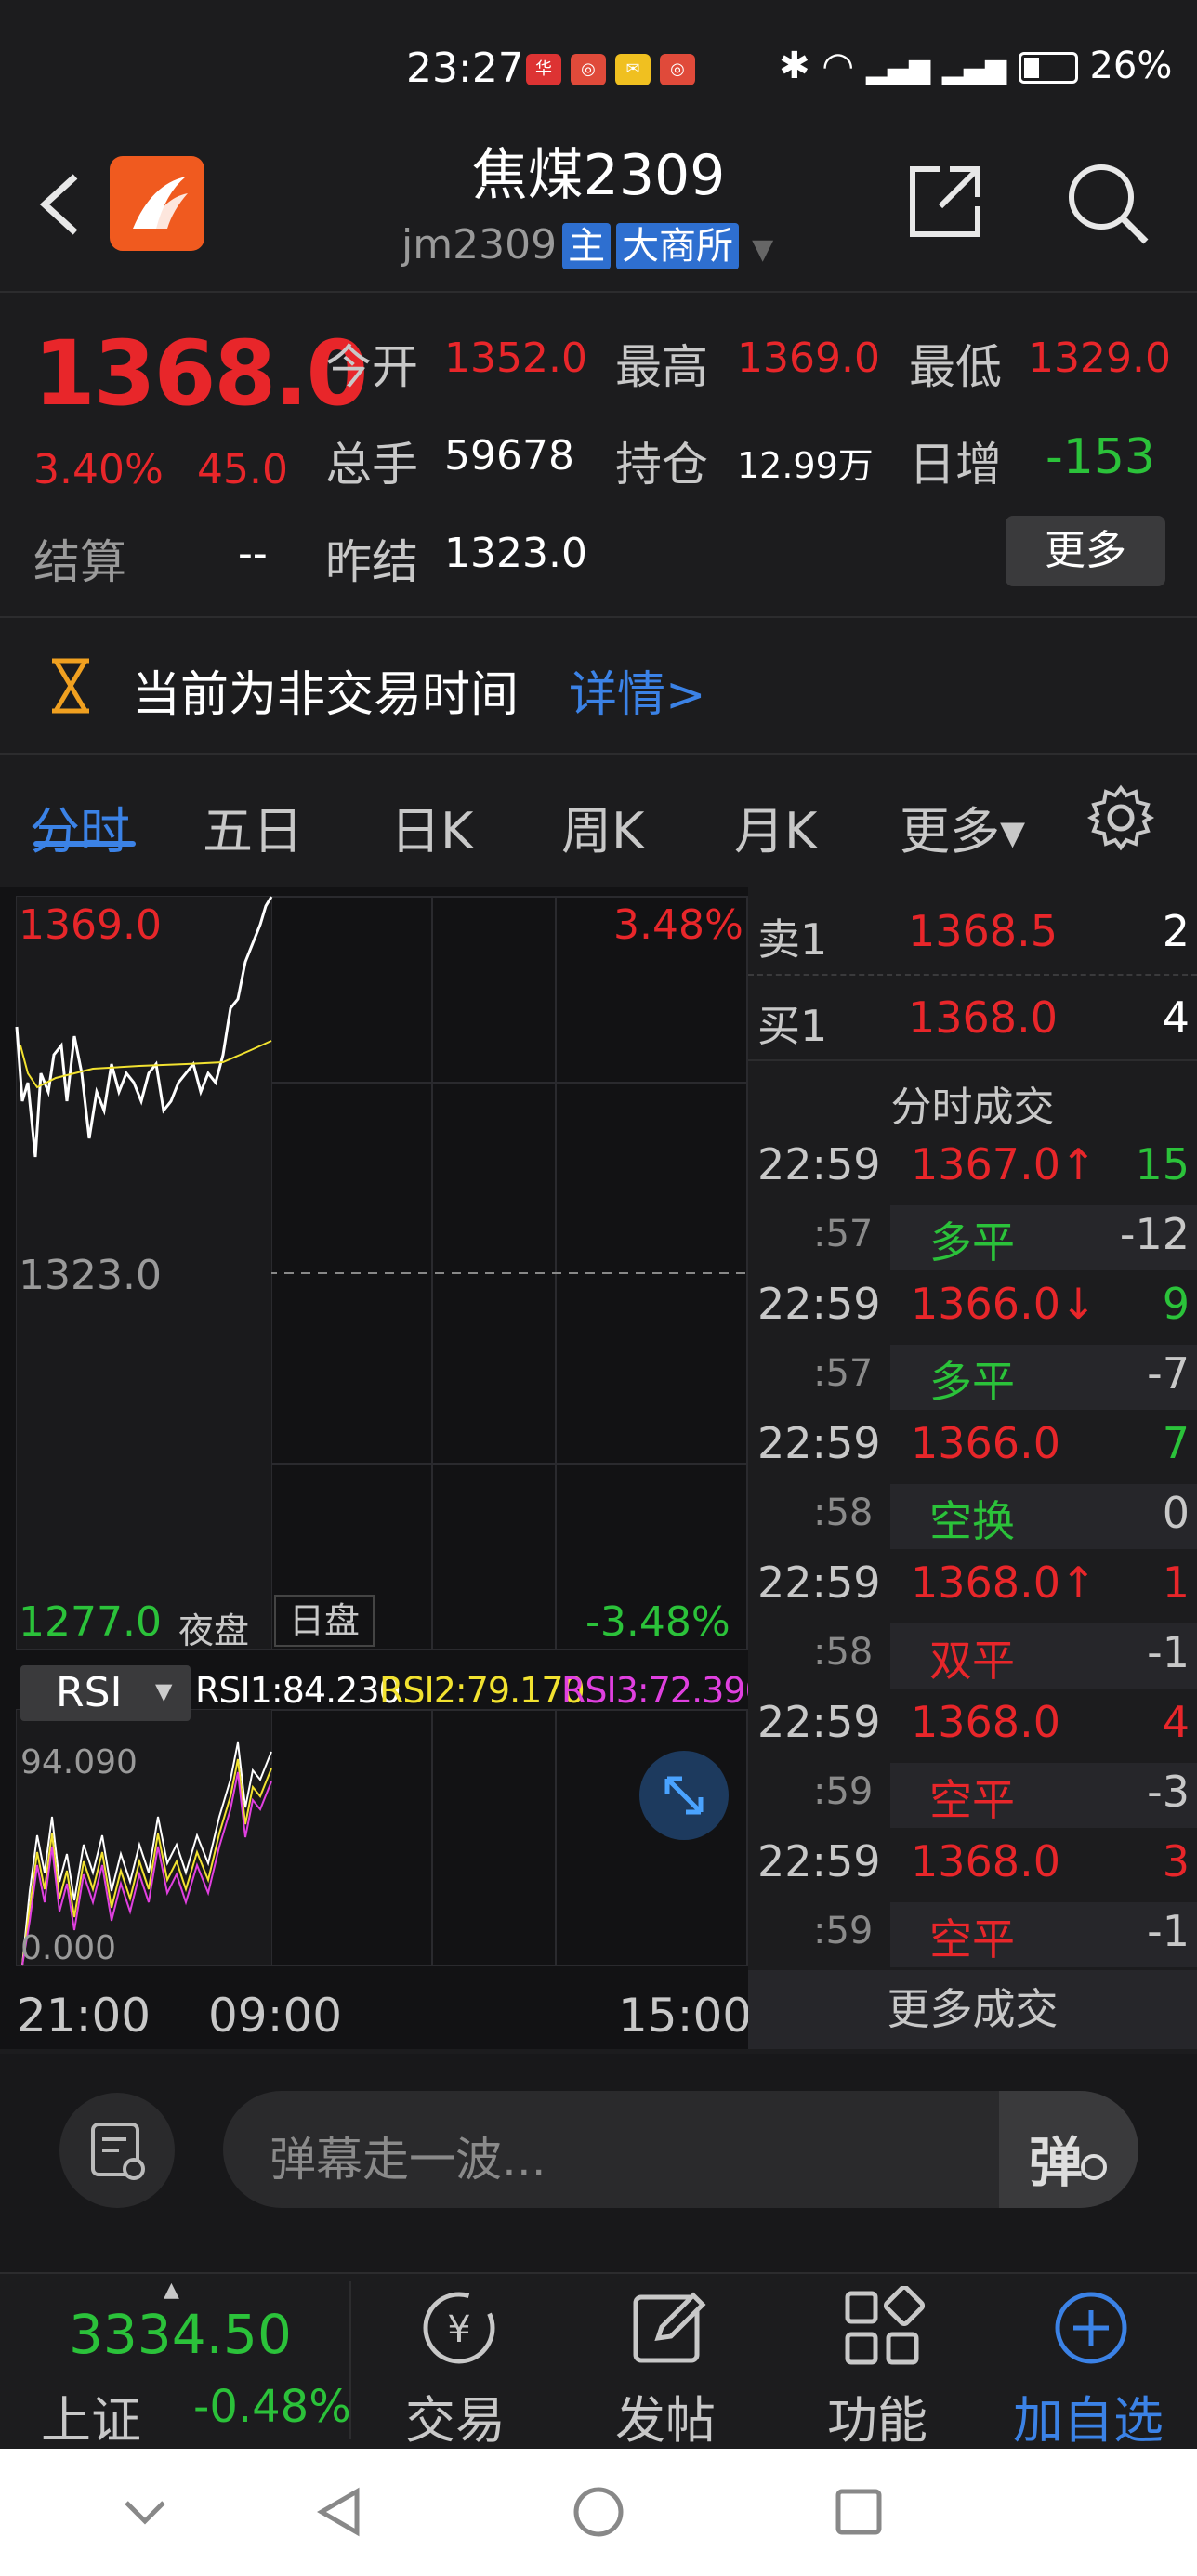  What do you see at coordinates (482, 1690) in the screenshot?
I see `rsi2-value: RSI2:79.170` at bounding box center [482, 1690].